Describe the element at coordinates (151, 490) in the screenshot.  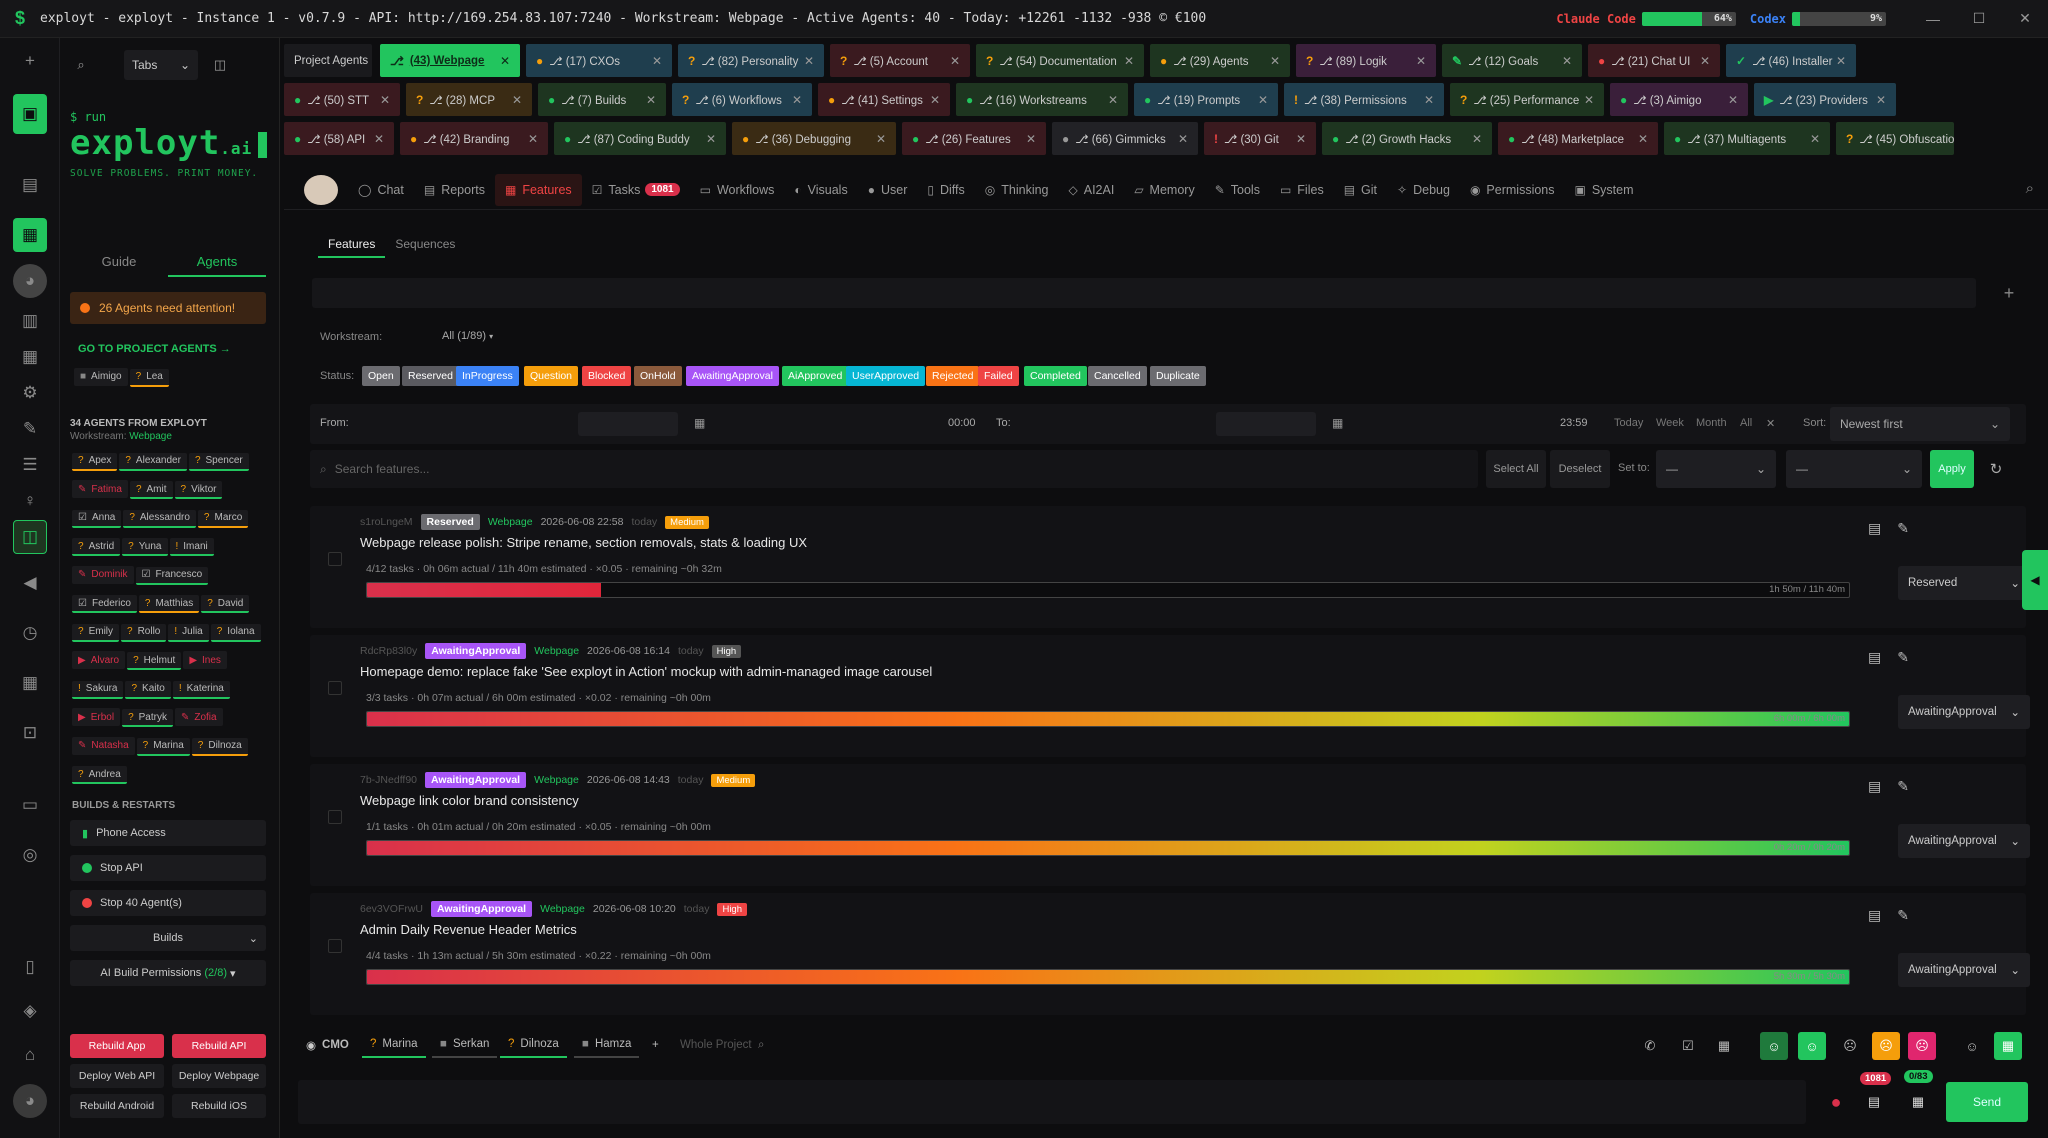
I see `agent-chip: ? Amit` at that location.